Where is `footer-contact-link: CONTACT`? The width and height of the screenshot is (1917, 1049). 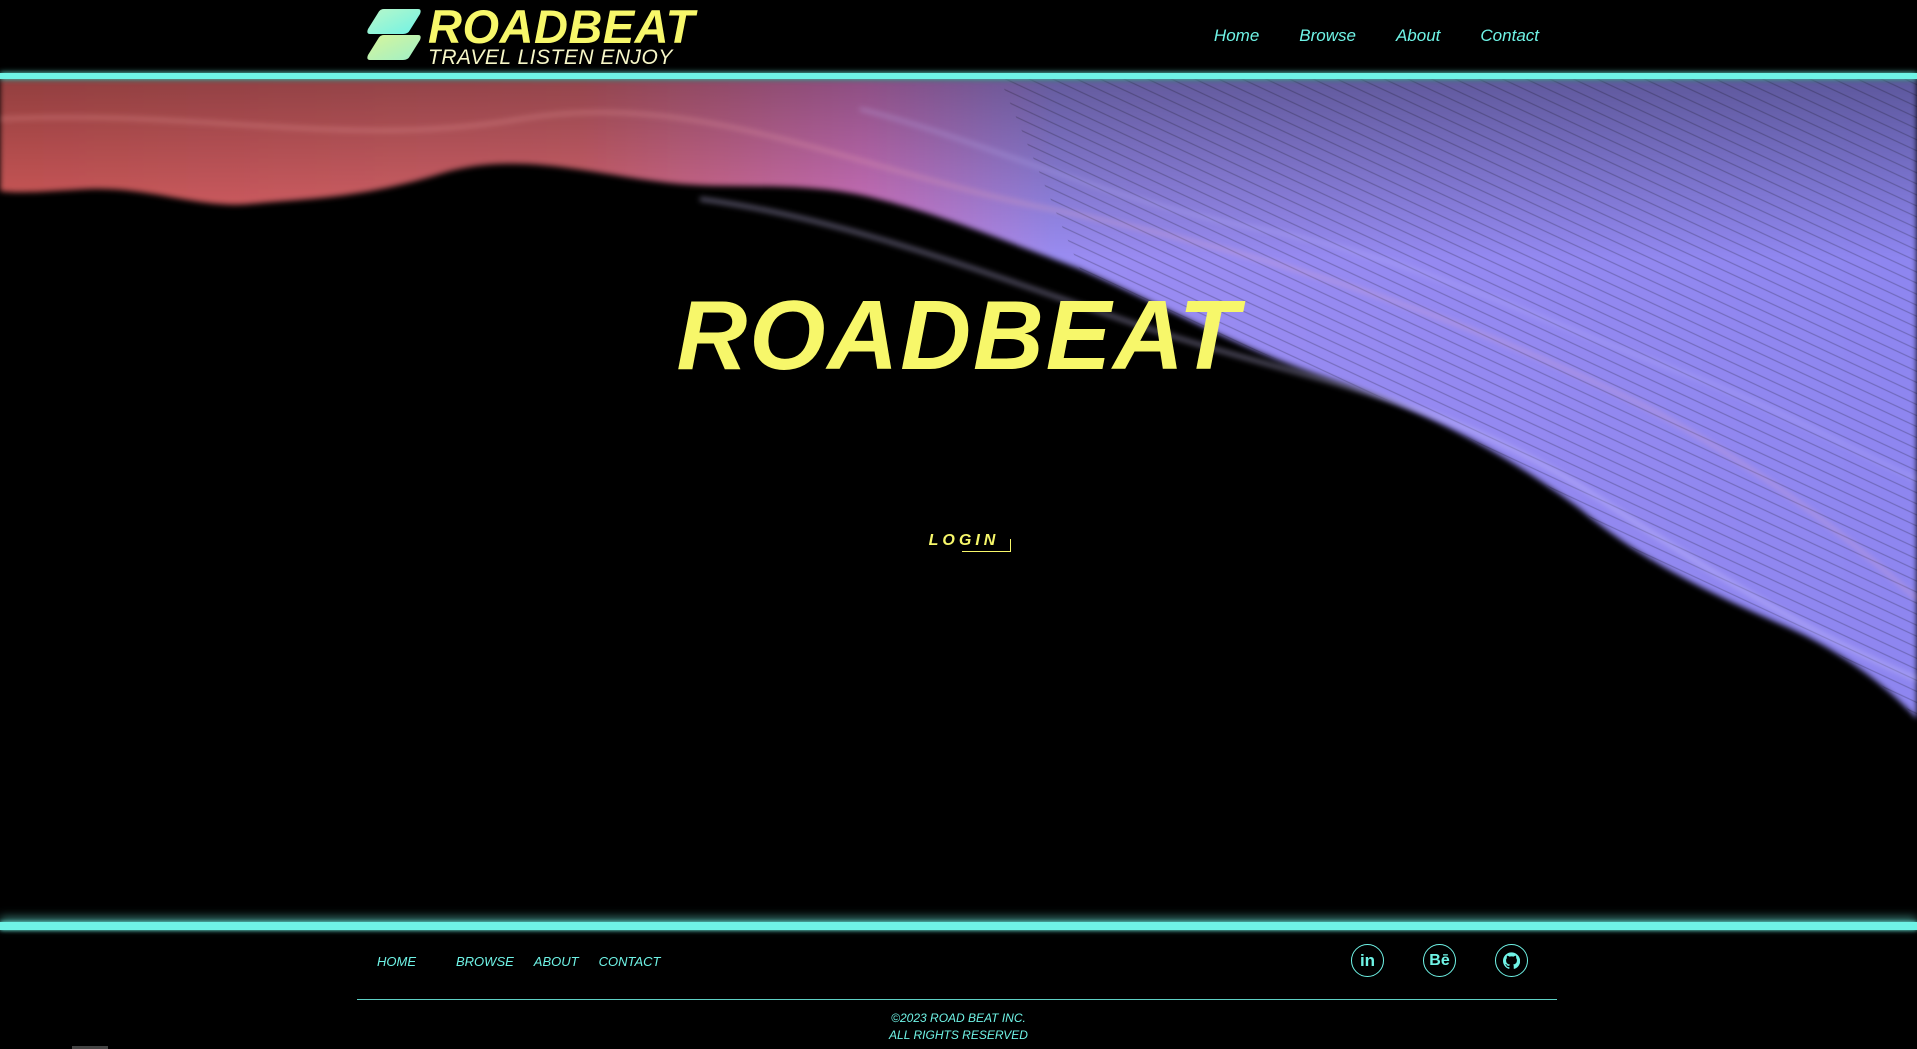
footer-contact-link: CONTACT is located at coordinates (630, 961).